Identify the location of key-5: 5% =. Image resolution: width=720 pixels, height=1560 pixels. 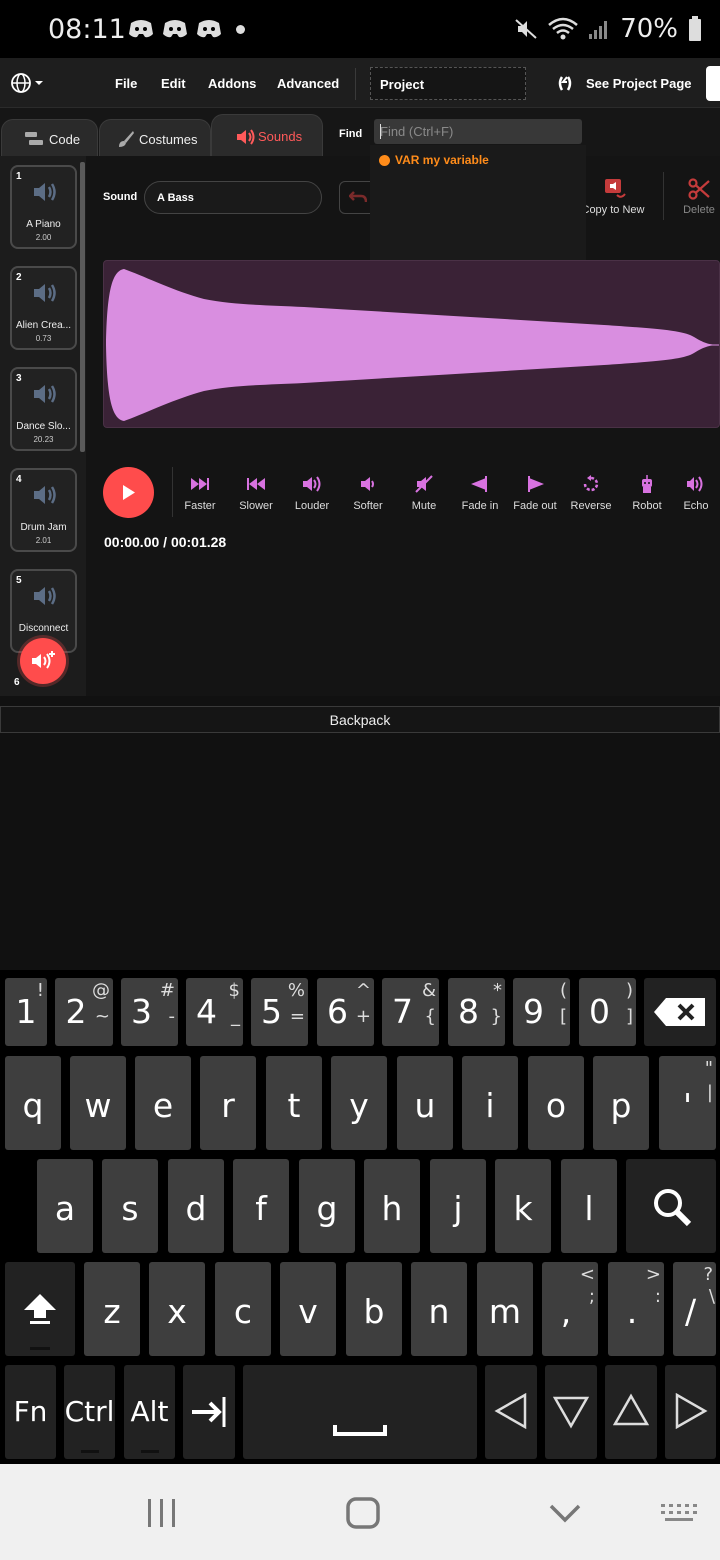
(279, 1012).